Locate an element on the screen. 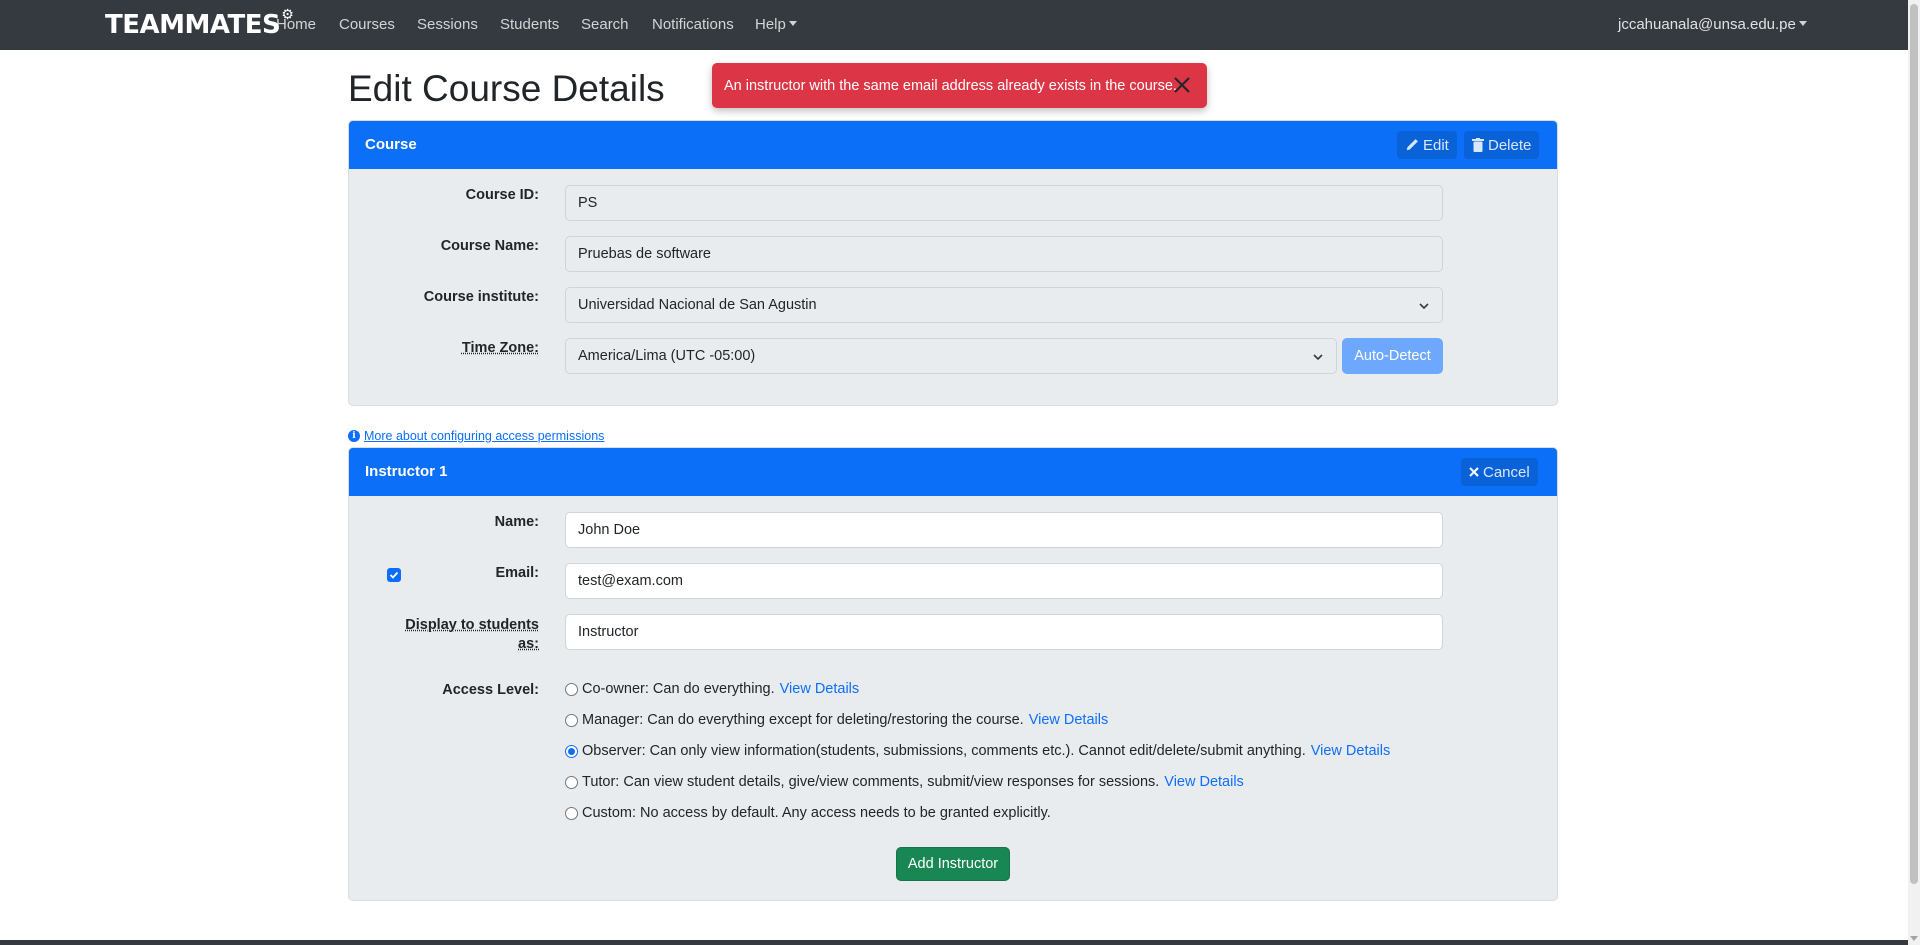  cancel-label: Cancel is located at coordinates (1506, 472).